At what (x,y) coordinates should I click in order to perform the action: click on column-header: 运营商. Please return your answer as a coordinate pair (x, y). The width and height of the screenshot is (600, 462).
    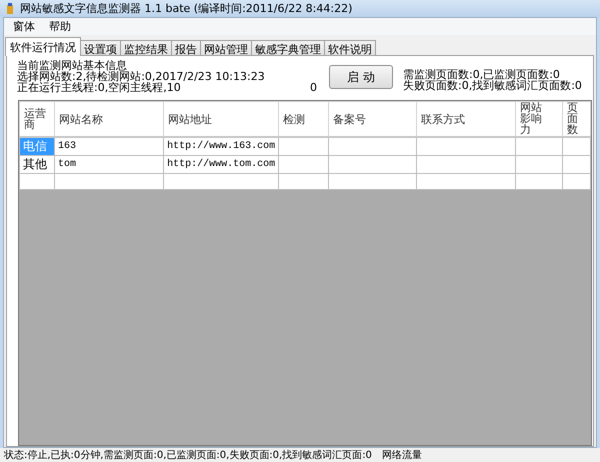
    Looking at the image, I should click on (35, 119).